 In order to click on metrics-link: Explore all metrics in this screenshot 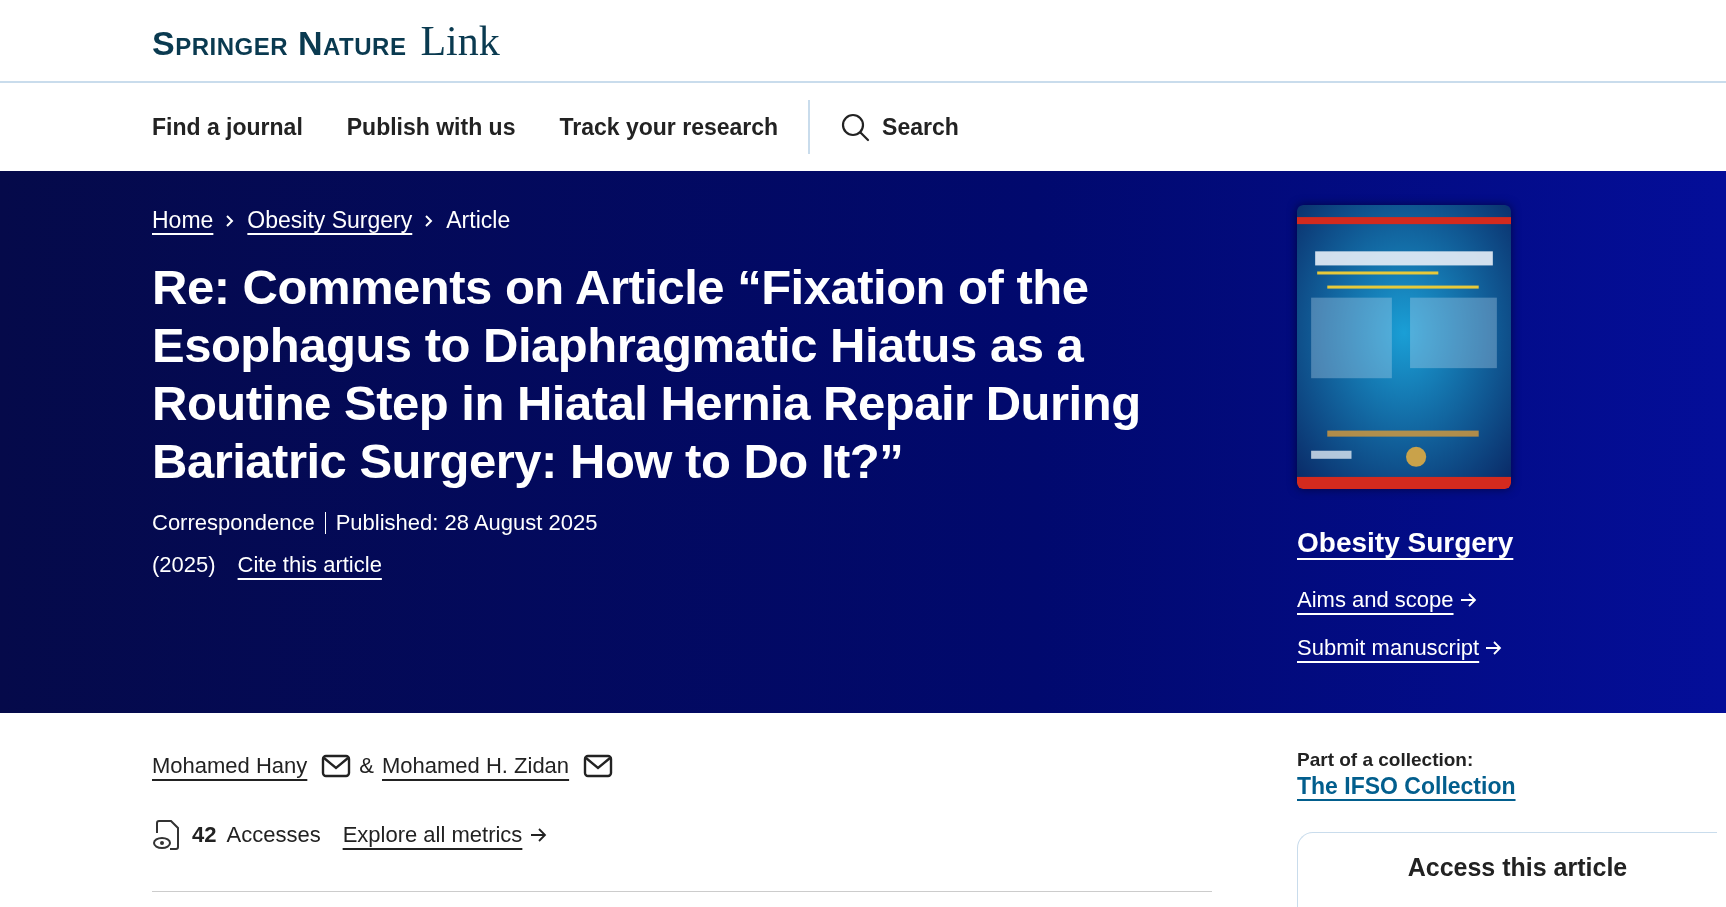, I will do `click(445, 835)`.